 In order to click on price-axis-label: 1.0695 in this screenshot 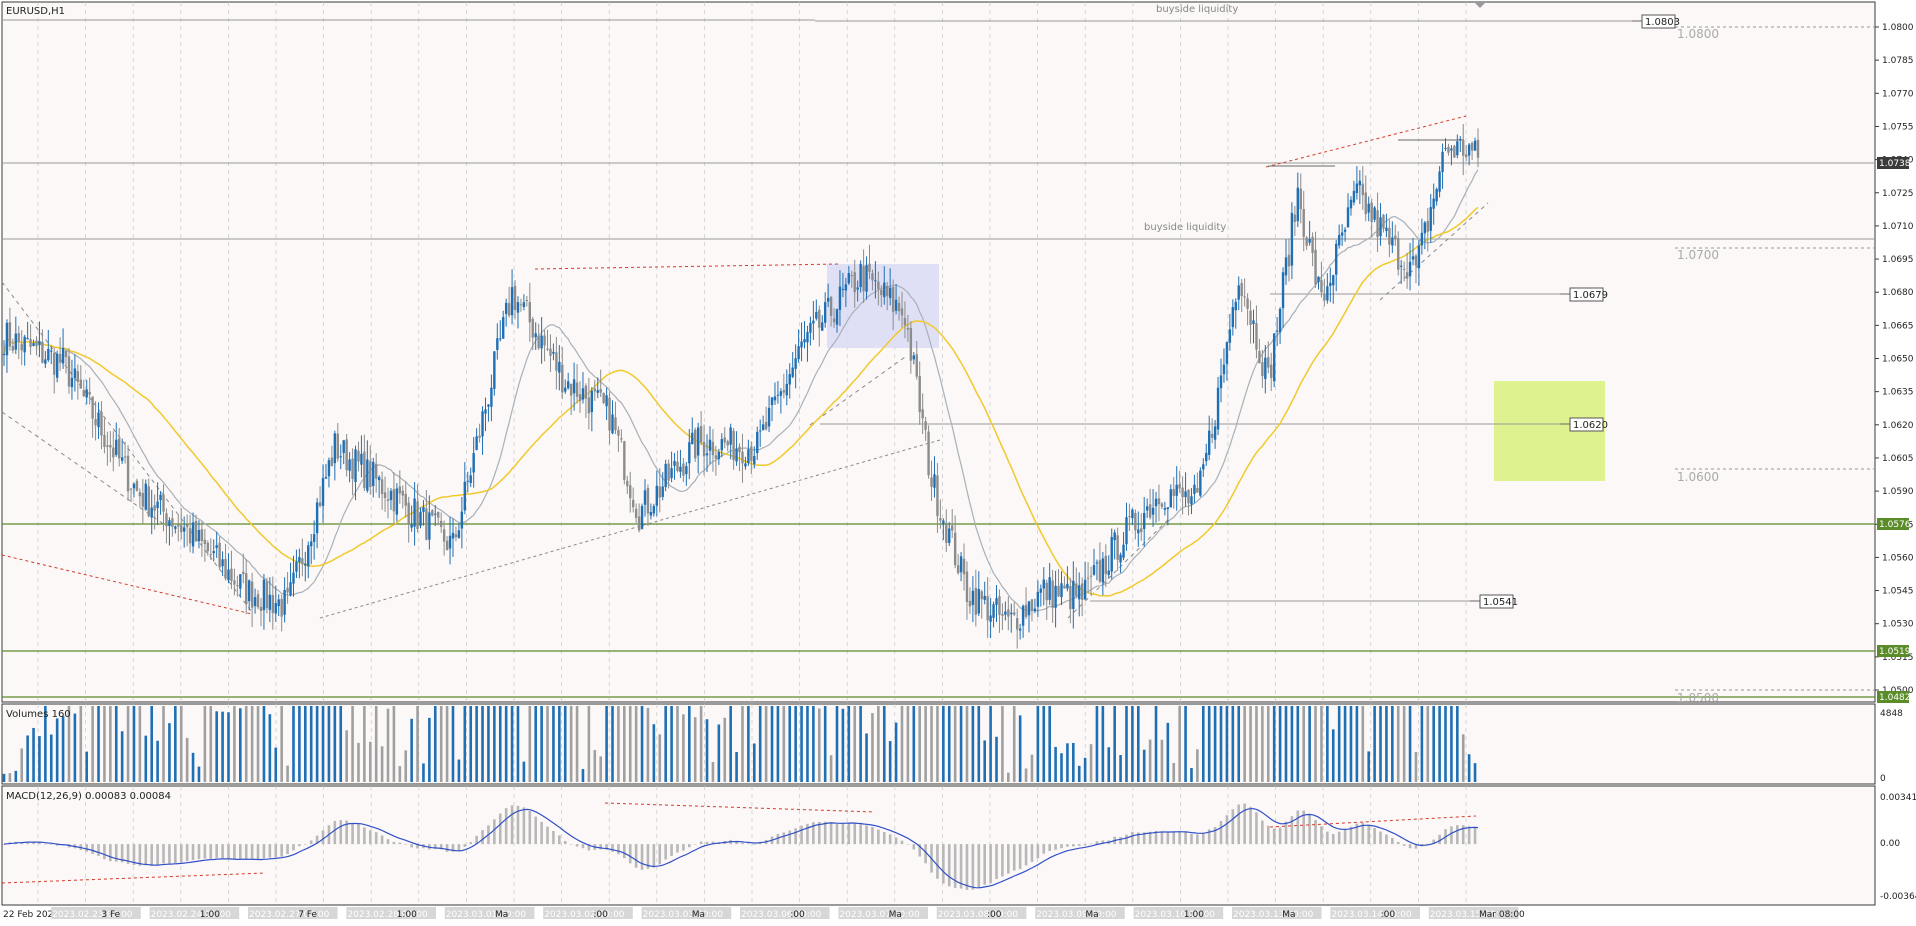, I will do `click(1898, 260)`.